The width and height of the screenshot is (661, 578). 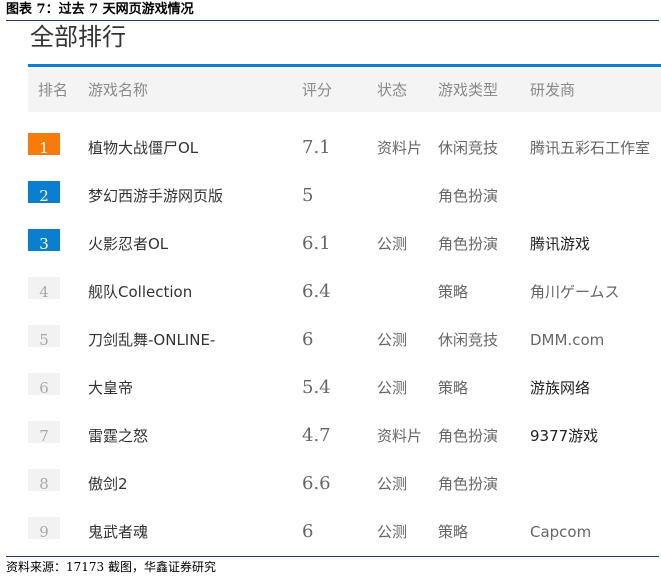 I want to click on figure-source: 资料来源：17173 截图，华鑫证券研究, so click(x=111, y=567).